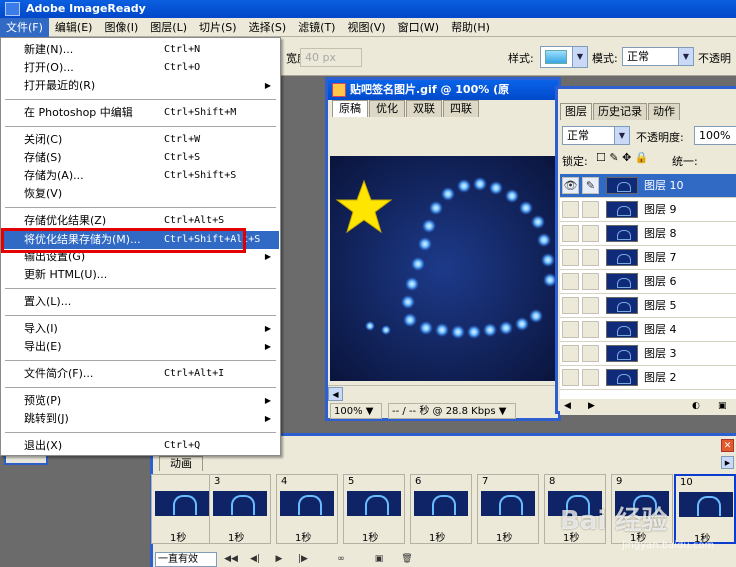 The height and width of the screenshot is (567, 736). Describe the element at coordinates (387, 108) in the screenshot. I see `tab-optimized: 优化` at that location.